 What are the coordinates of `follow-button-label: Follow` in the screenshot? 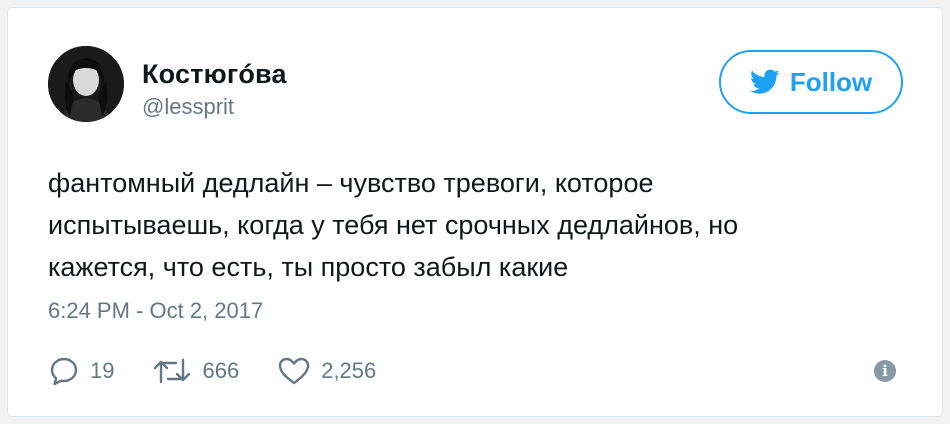 It's located at (831, 81).